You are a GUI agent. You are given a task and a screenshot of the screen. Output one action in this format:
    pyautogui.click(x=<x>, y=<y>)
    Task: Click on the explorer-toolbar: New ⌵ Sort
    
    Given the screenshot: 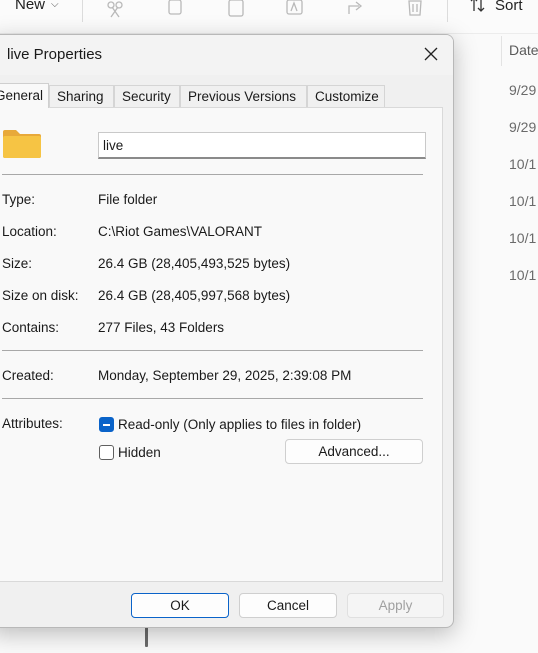 What is the action you would take?
    pyautogui.click(x=269, y=17)
    